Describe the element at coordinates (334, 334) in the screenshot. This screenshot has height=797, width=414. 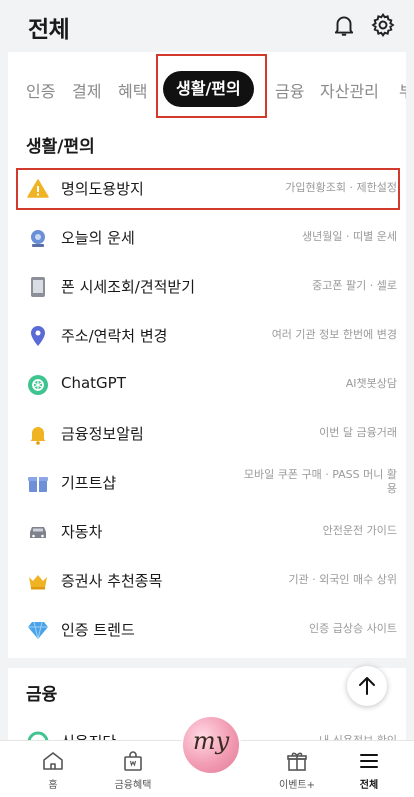
I see `list-item-sub: 여러 기관 정보 한번에 변경` at that location.